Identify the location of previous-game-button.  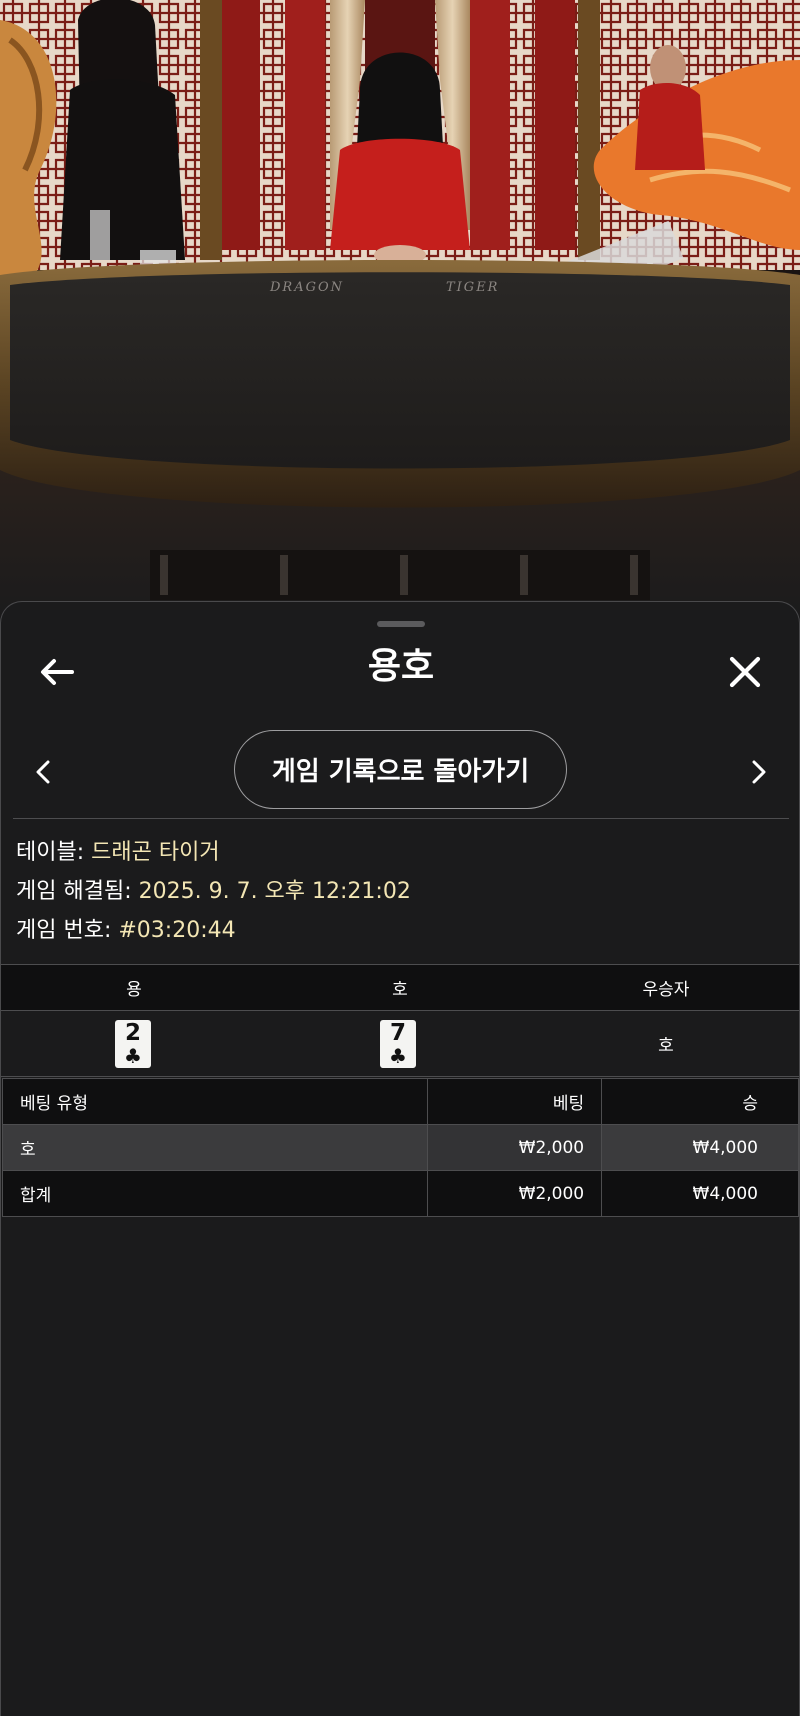
(43, 772).